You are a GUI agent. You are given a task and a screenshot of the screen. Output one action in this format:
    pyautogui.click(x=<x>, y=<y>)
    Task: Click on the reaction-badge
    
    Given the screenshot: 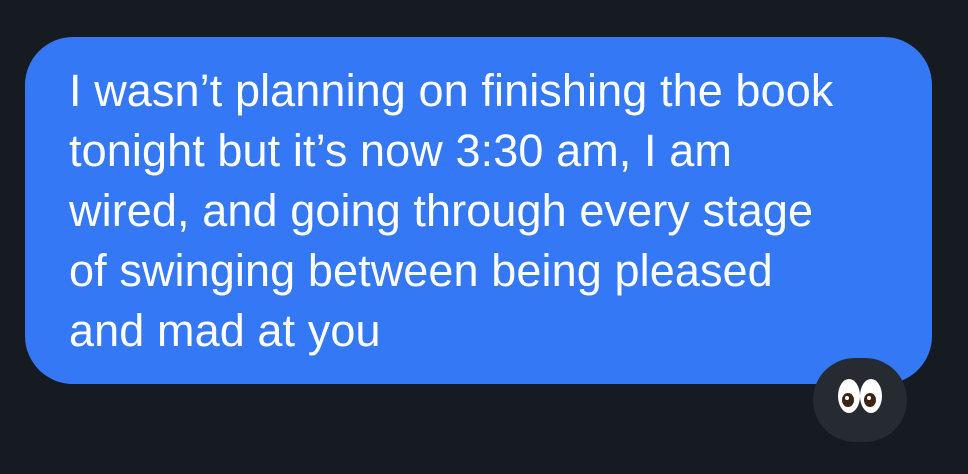 What is the action you would take?
    pyautogui.click(x=860, y=400)
    